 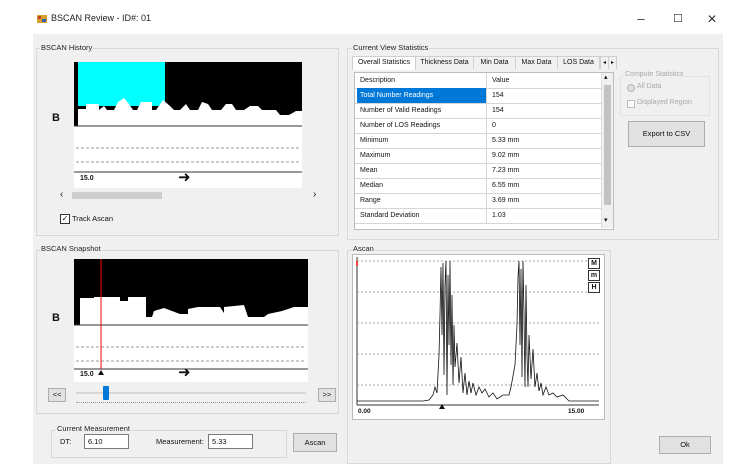 I want to click on table-row: Median 6.55 mm, so click(x=478, y=186).